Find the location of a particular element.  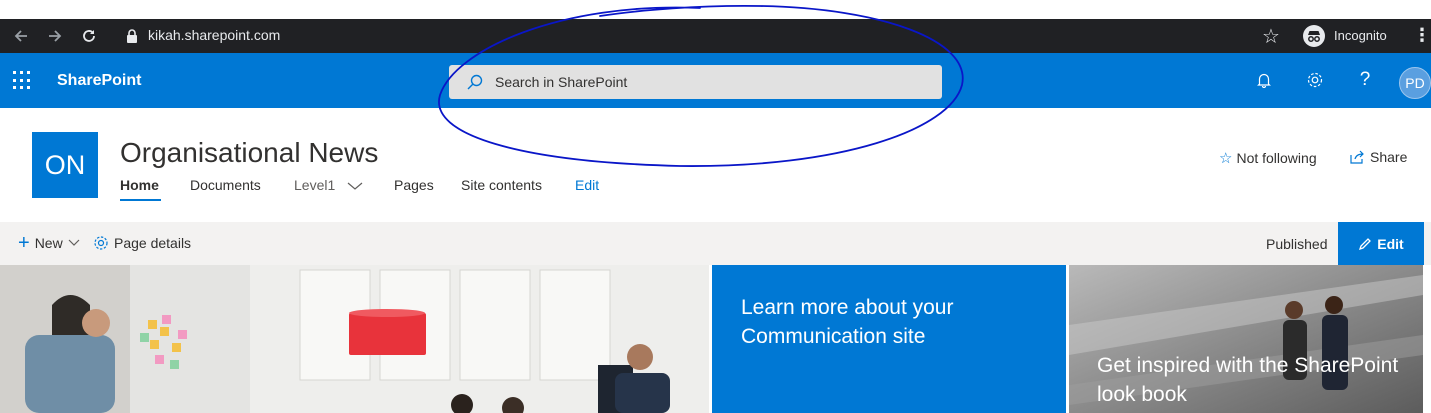

lock-icon is located at coordinates (132, 36).